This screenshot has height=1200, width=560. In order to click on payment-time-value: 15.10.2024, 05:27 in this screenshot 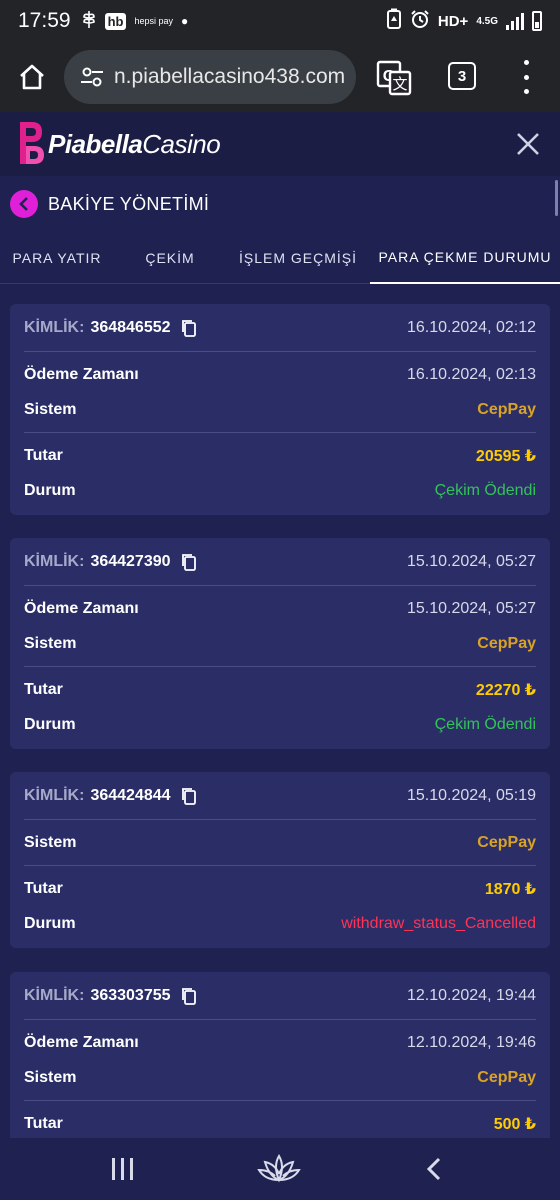, I will do `click(471, 608)`.